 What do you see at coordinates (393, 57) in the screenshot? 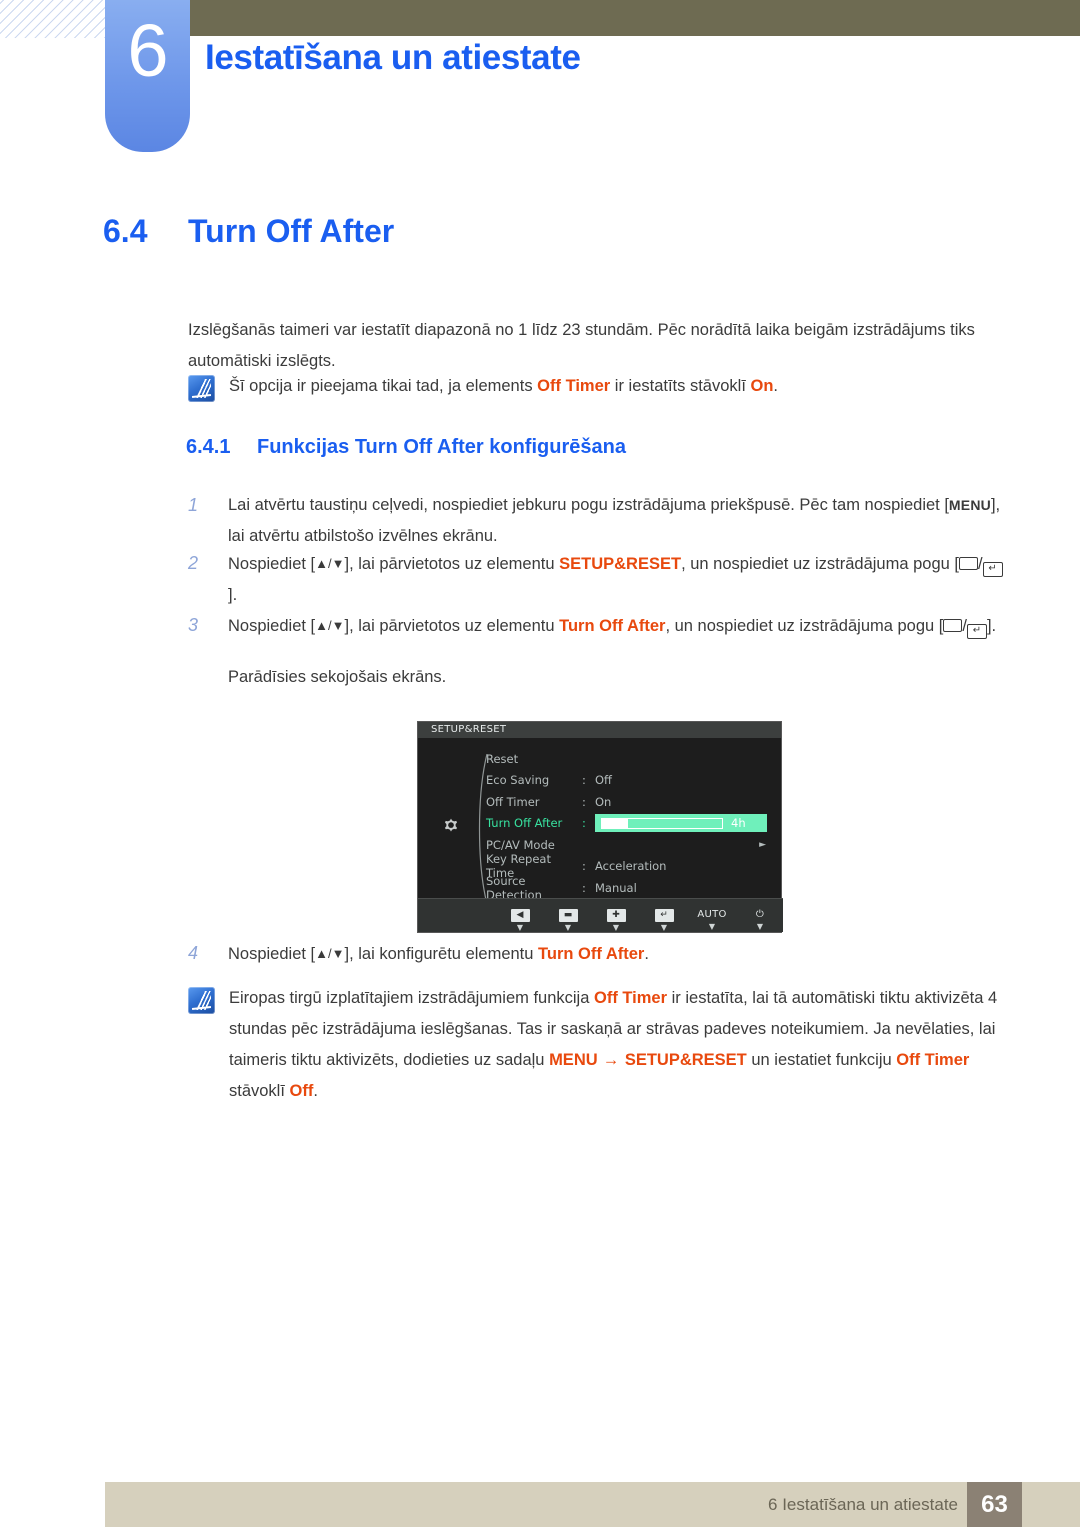
I see `chapter-title: Iestatīšana un atiestate` at bounding box center [393, 57].